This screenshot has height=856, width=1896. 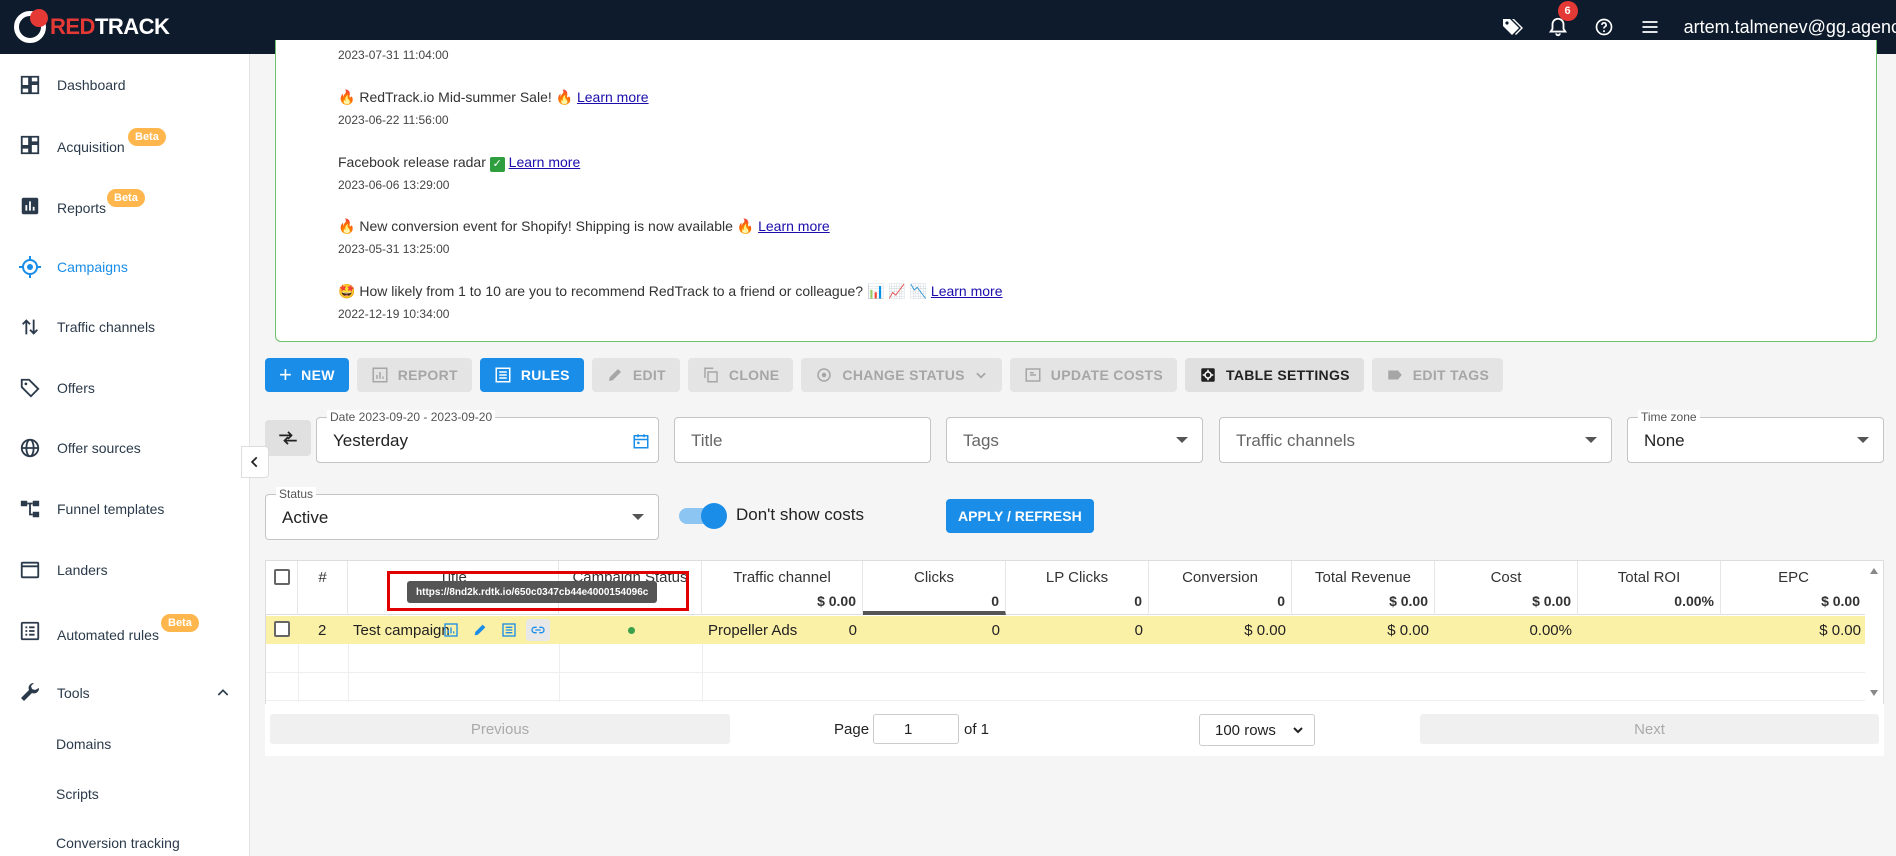 What do you see at coordinates (1066, 672) in the screenshot?
I see `empty-row-divider` at bounding box center [1066, 672].